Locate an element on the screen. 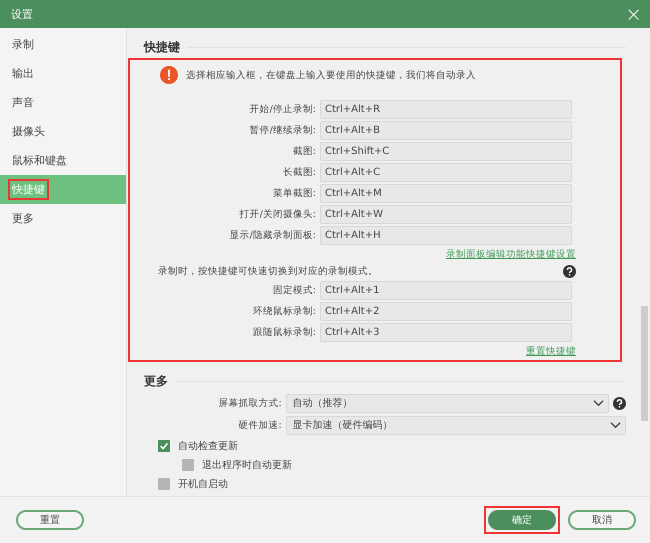 This screenshot has height=543, width=650. window-title: 设置 is located at coordinates (22, 14).